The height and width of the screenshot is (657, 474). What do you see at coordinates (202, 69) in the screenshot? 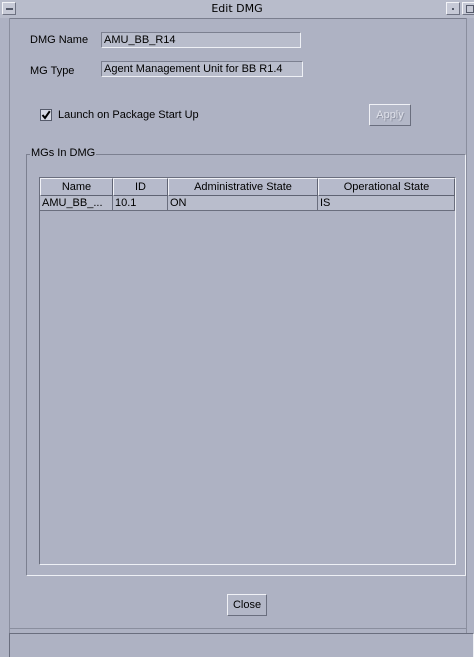
I see `mg-type-field: Agent Management Unit for BB R1.4` at bounding box center [202, 69].